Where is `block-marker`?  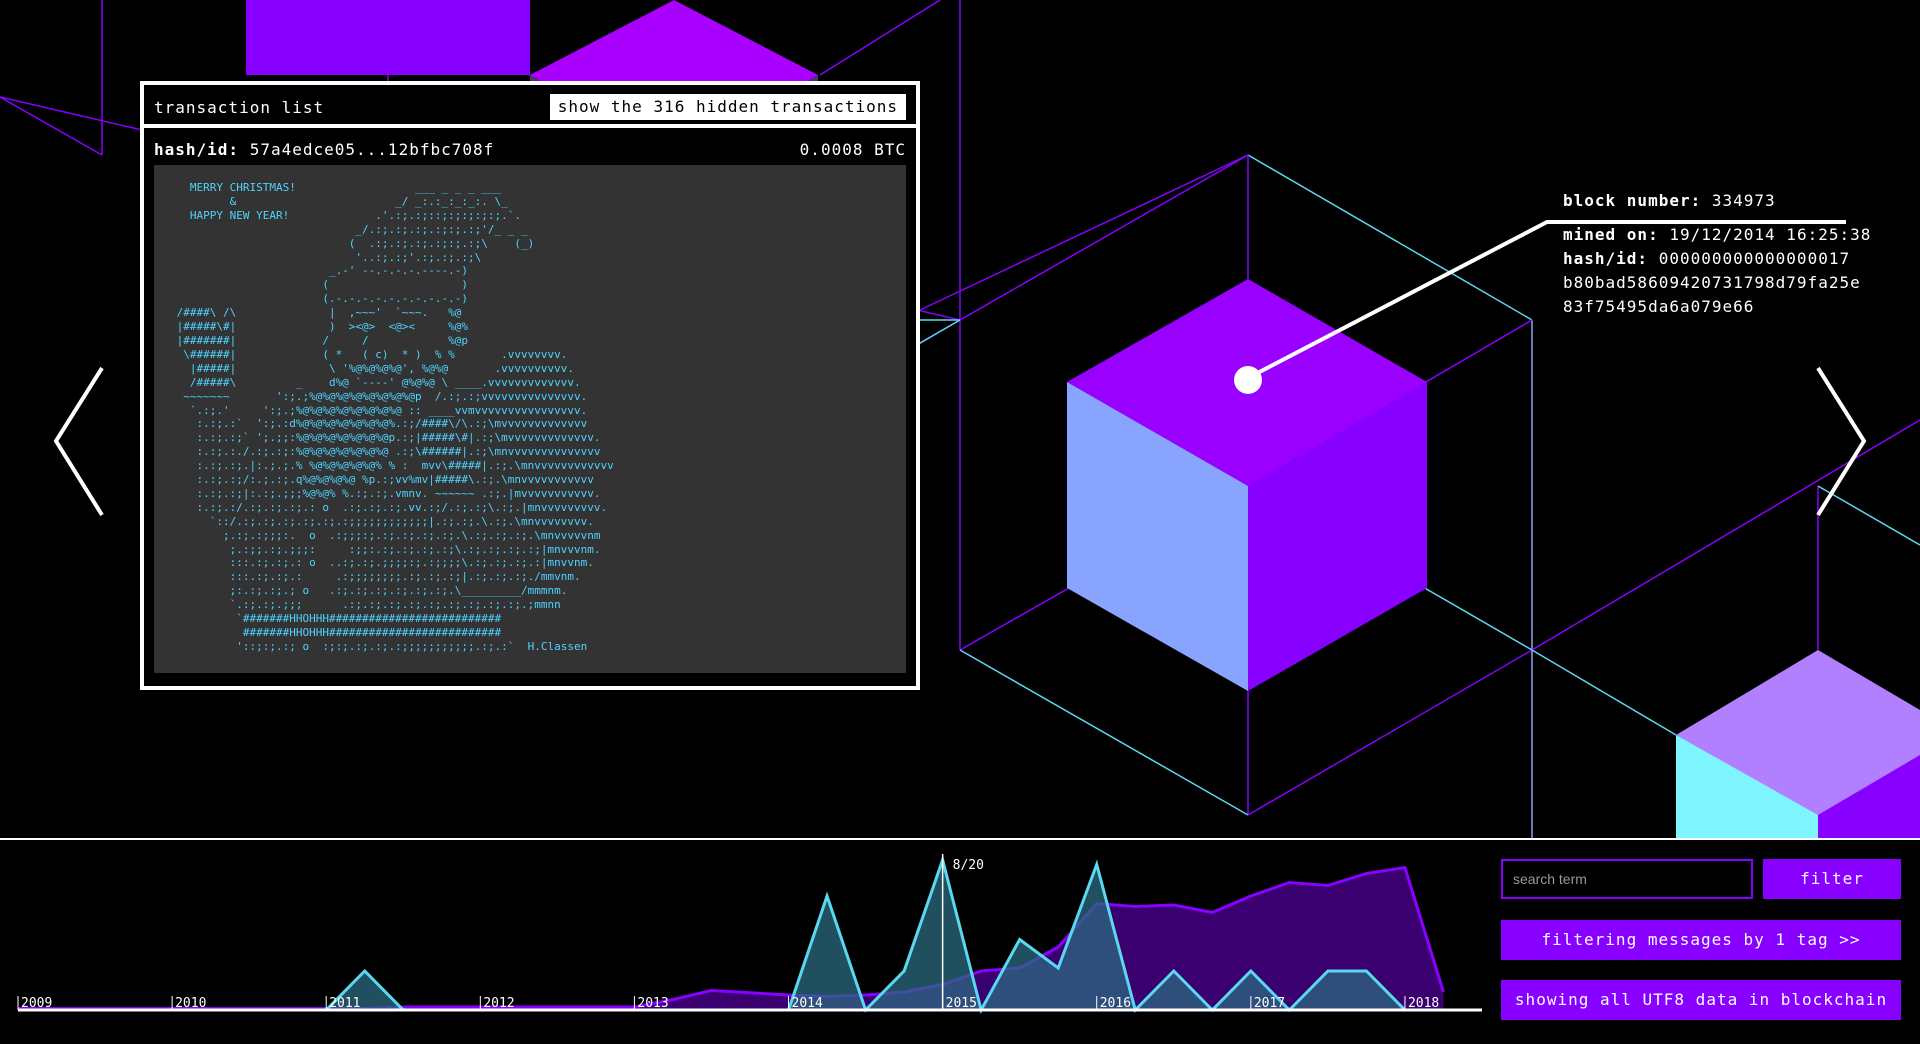 block-marker is located at coordinates (1248, 380).